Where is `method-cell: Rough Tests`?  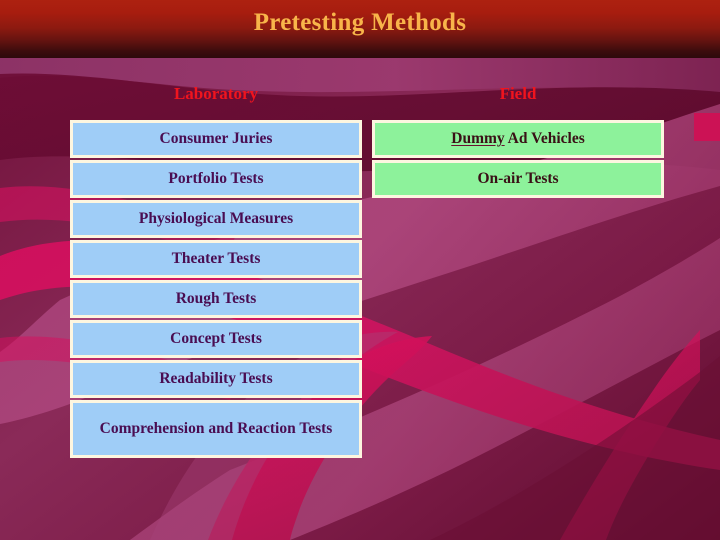 method-cell: Rough Tests is located at coordinates (216, 299).